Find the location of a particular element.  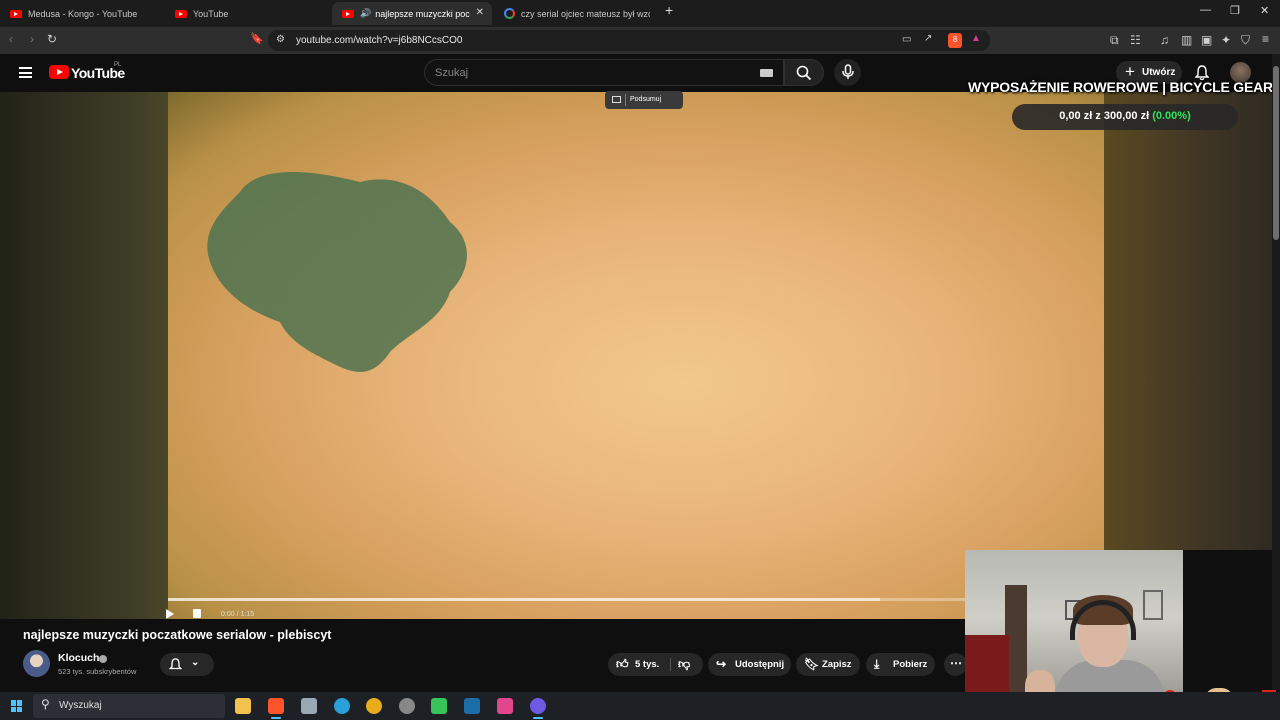

sidebar-icon: ▥ is located at coordinates (1186, 40).